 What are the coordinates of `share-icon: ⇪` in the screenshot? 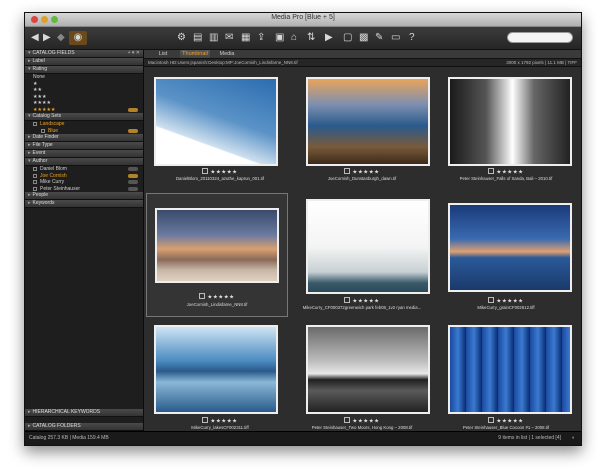 It's located at (261, 38).